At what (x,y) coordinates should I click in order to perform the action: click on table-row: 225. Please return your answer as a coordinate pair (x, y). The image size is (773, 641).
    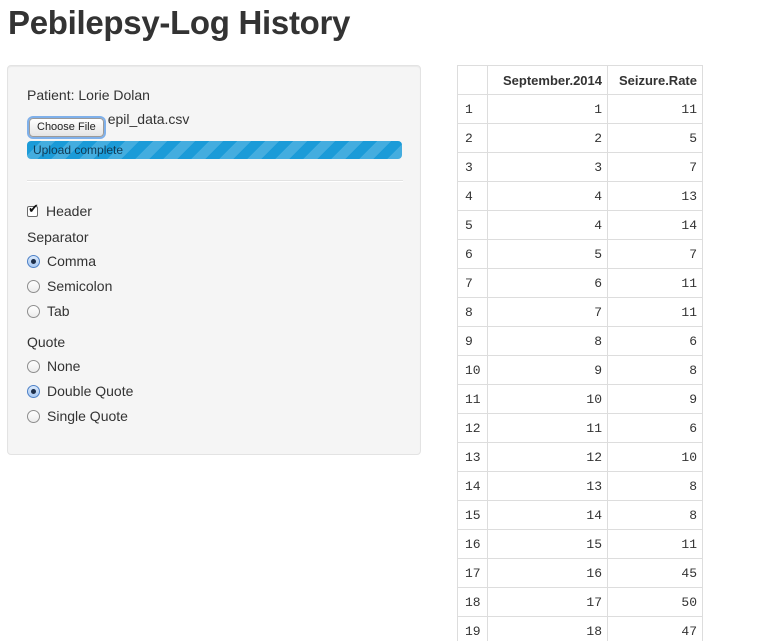
    Looking at the image, I should click on (580, 138).